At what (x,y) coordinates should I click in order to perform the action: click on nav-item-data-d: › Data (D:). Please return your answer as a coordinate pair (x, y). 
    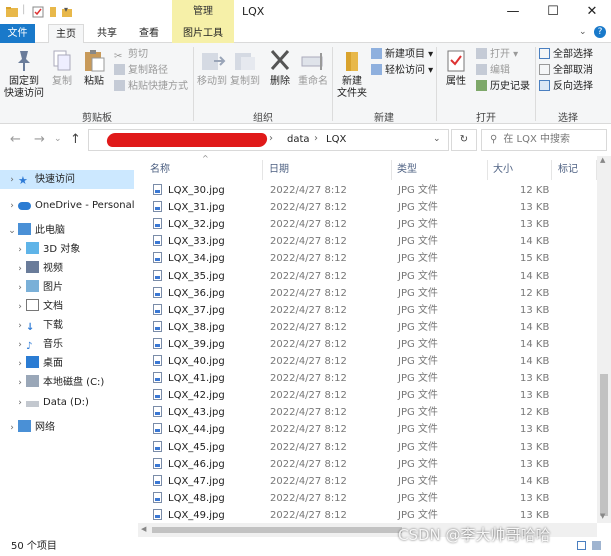
    Looking at the image, I should click on (51, 402).